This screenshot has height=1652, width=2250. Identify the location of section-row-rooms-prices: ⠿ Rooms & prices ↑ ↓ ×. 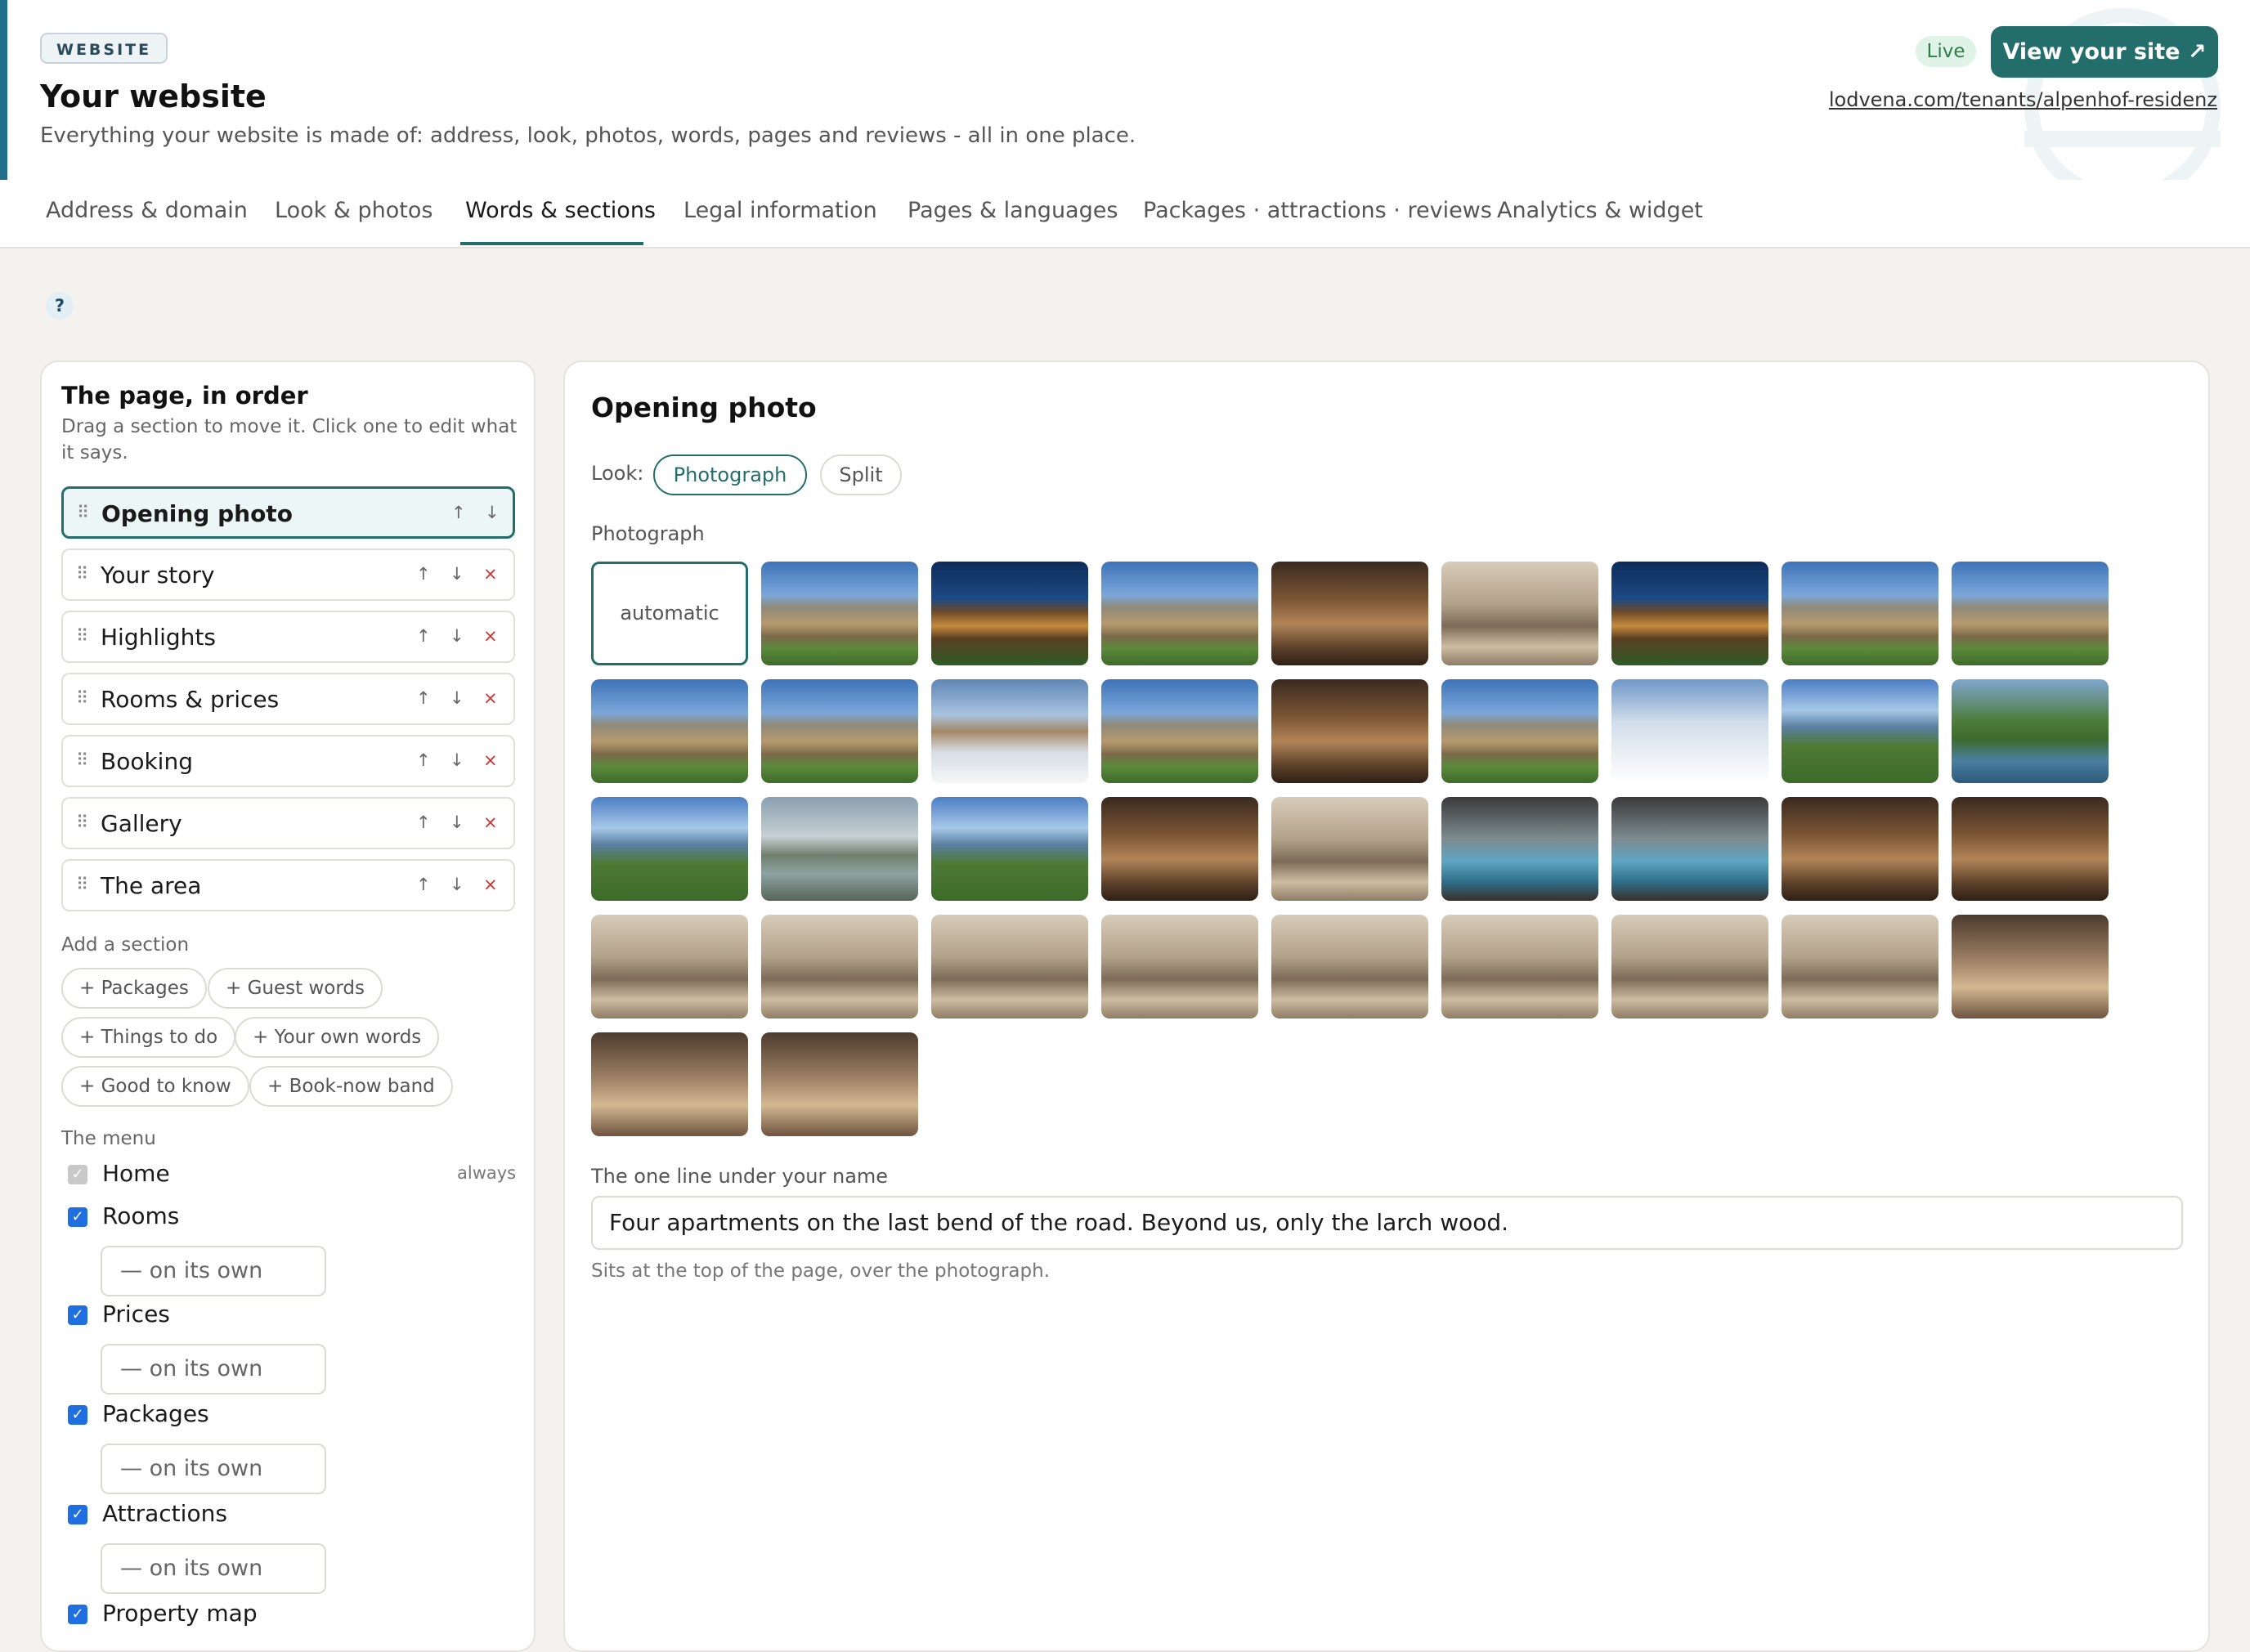
(288, 699).